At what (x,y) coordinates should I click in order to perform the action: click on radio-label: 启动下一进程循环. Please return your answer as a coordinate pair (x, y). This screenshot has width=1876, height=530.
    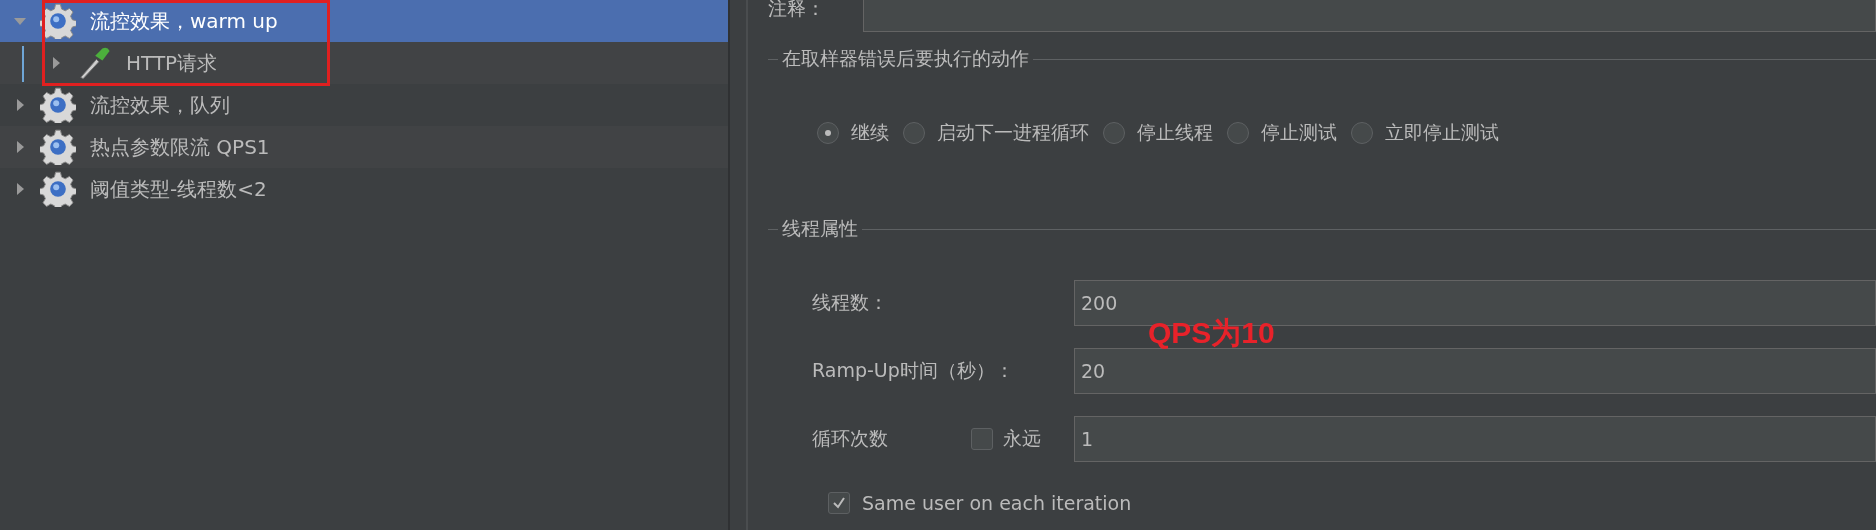
    Looking at the image, I should click on (1013, 132).